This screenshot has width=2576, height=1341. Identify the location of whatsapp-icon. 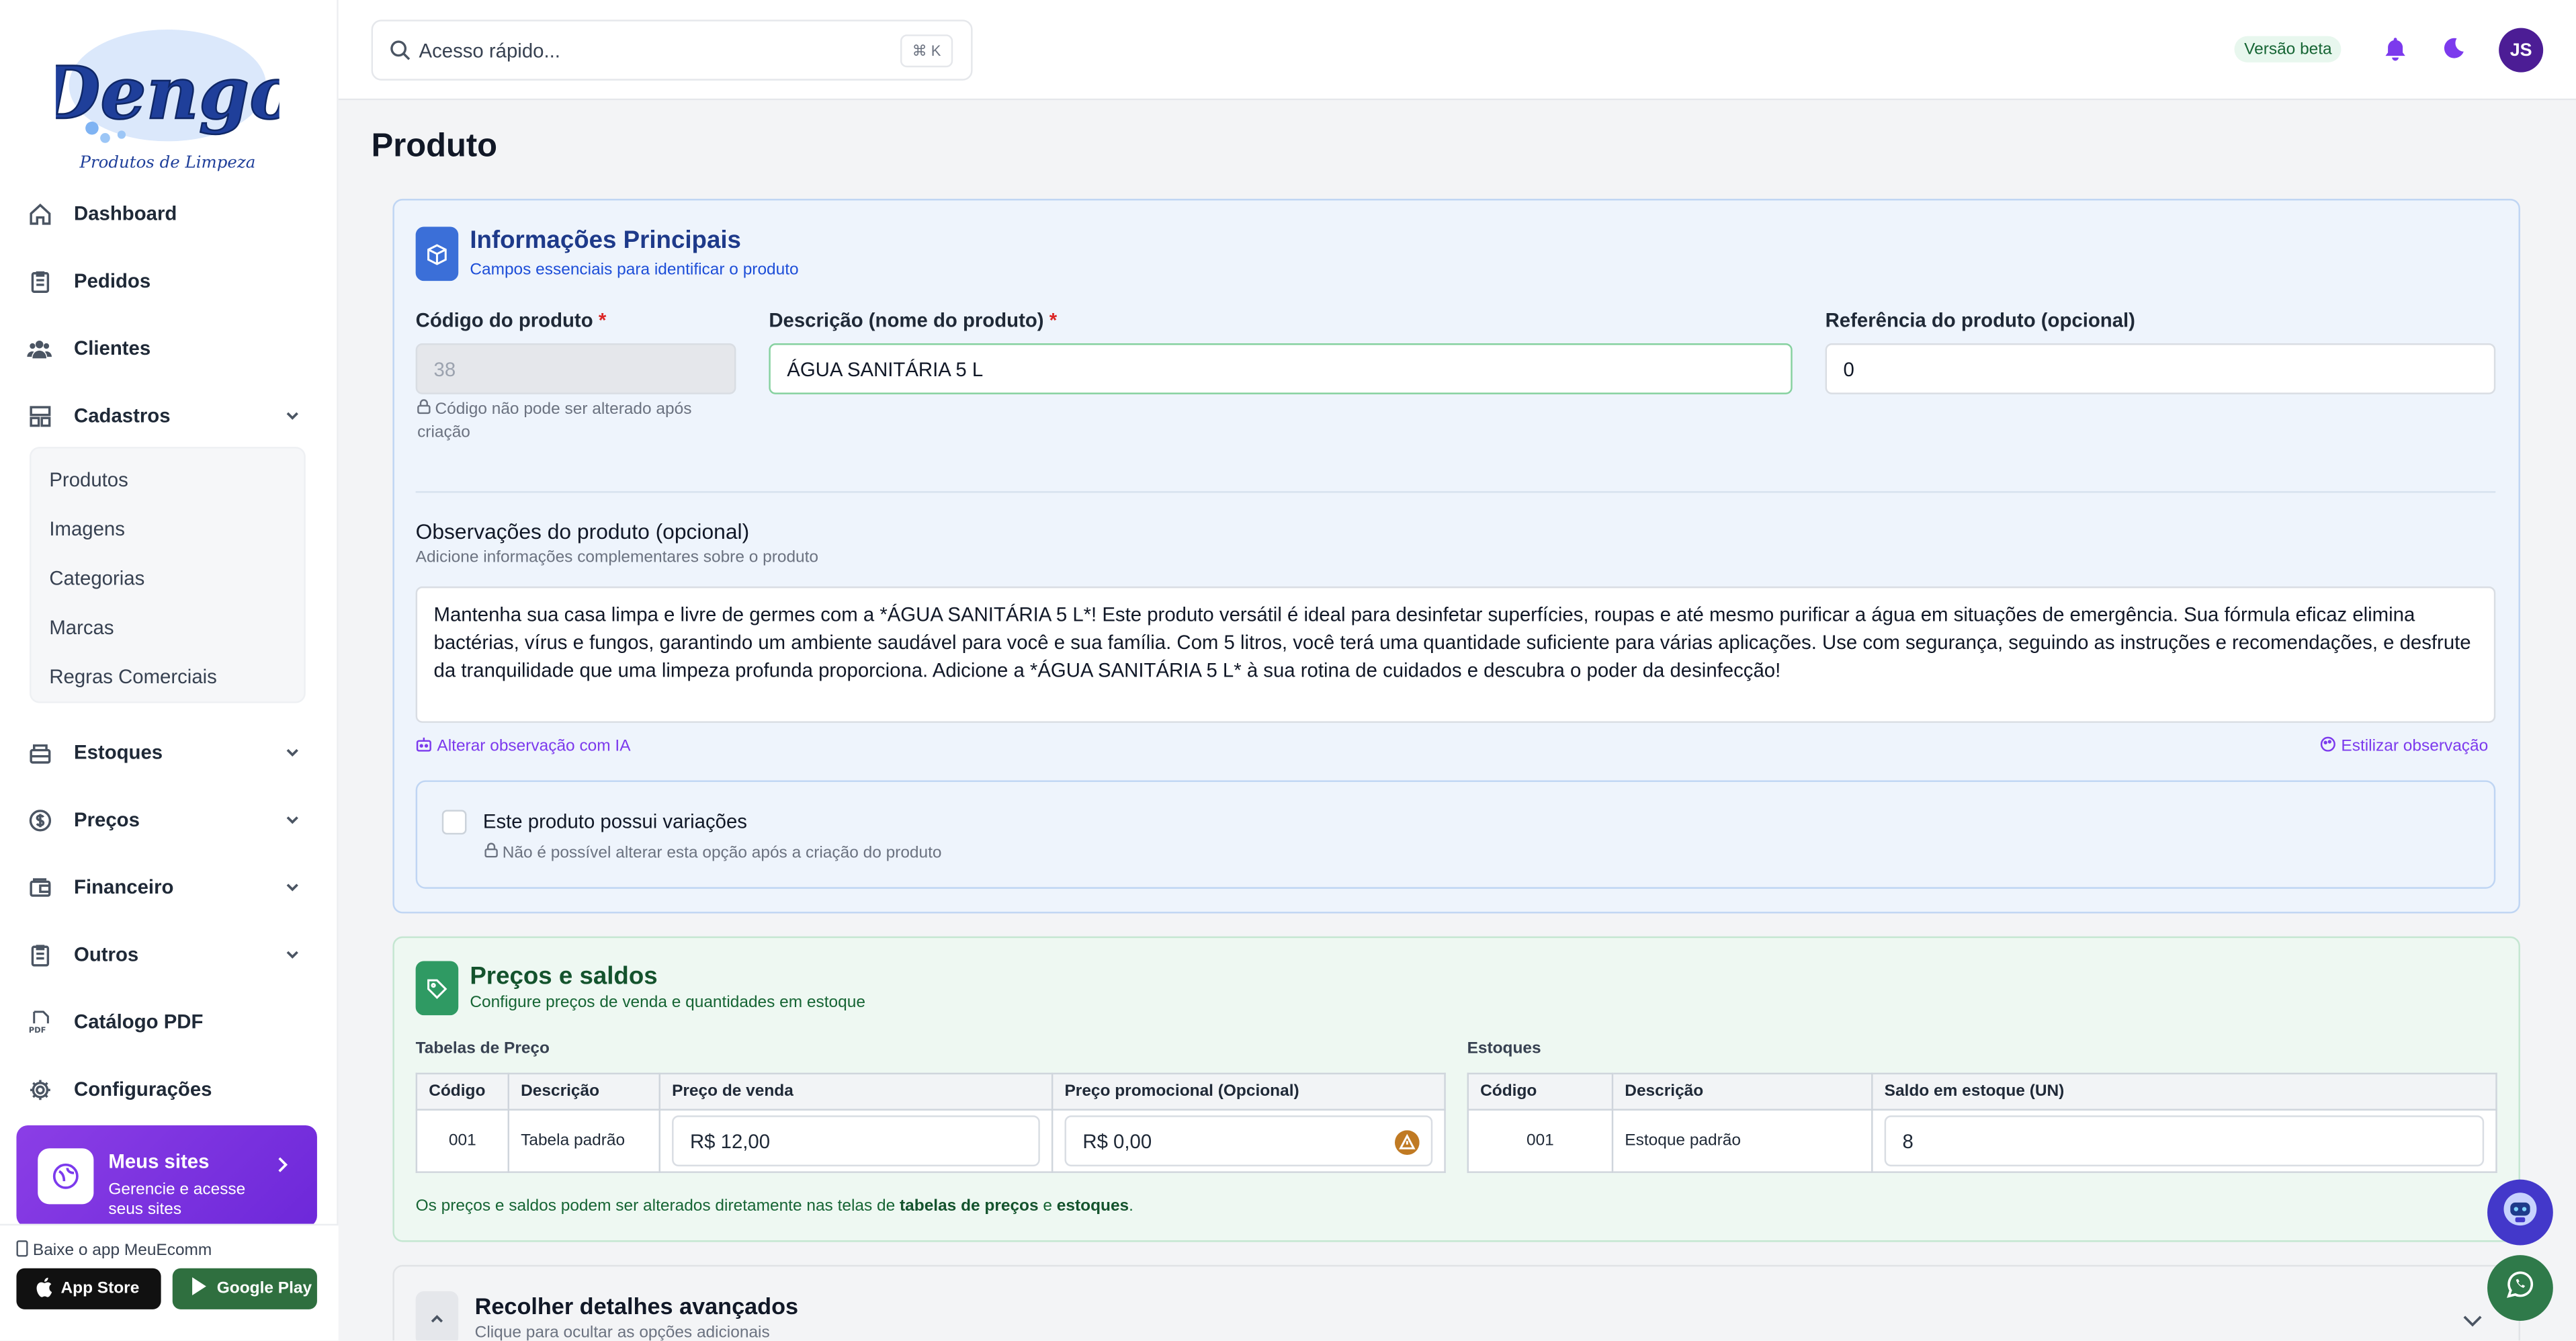
(2519, 1287).